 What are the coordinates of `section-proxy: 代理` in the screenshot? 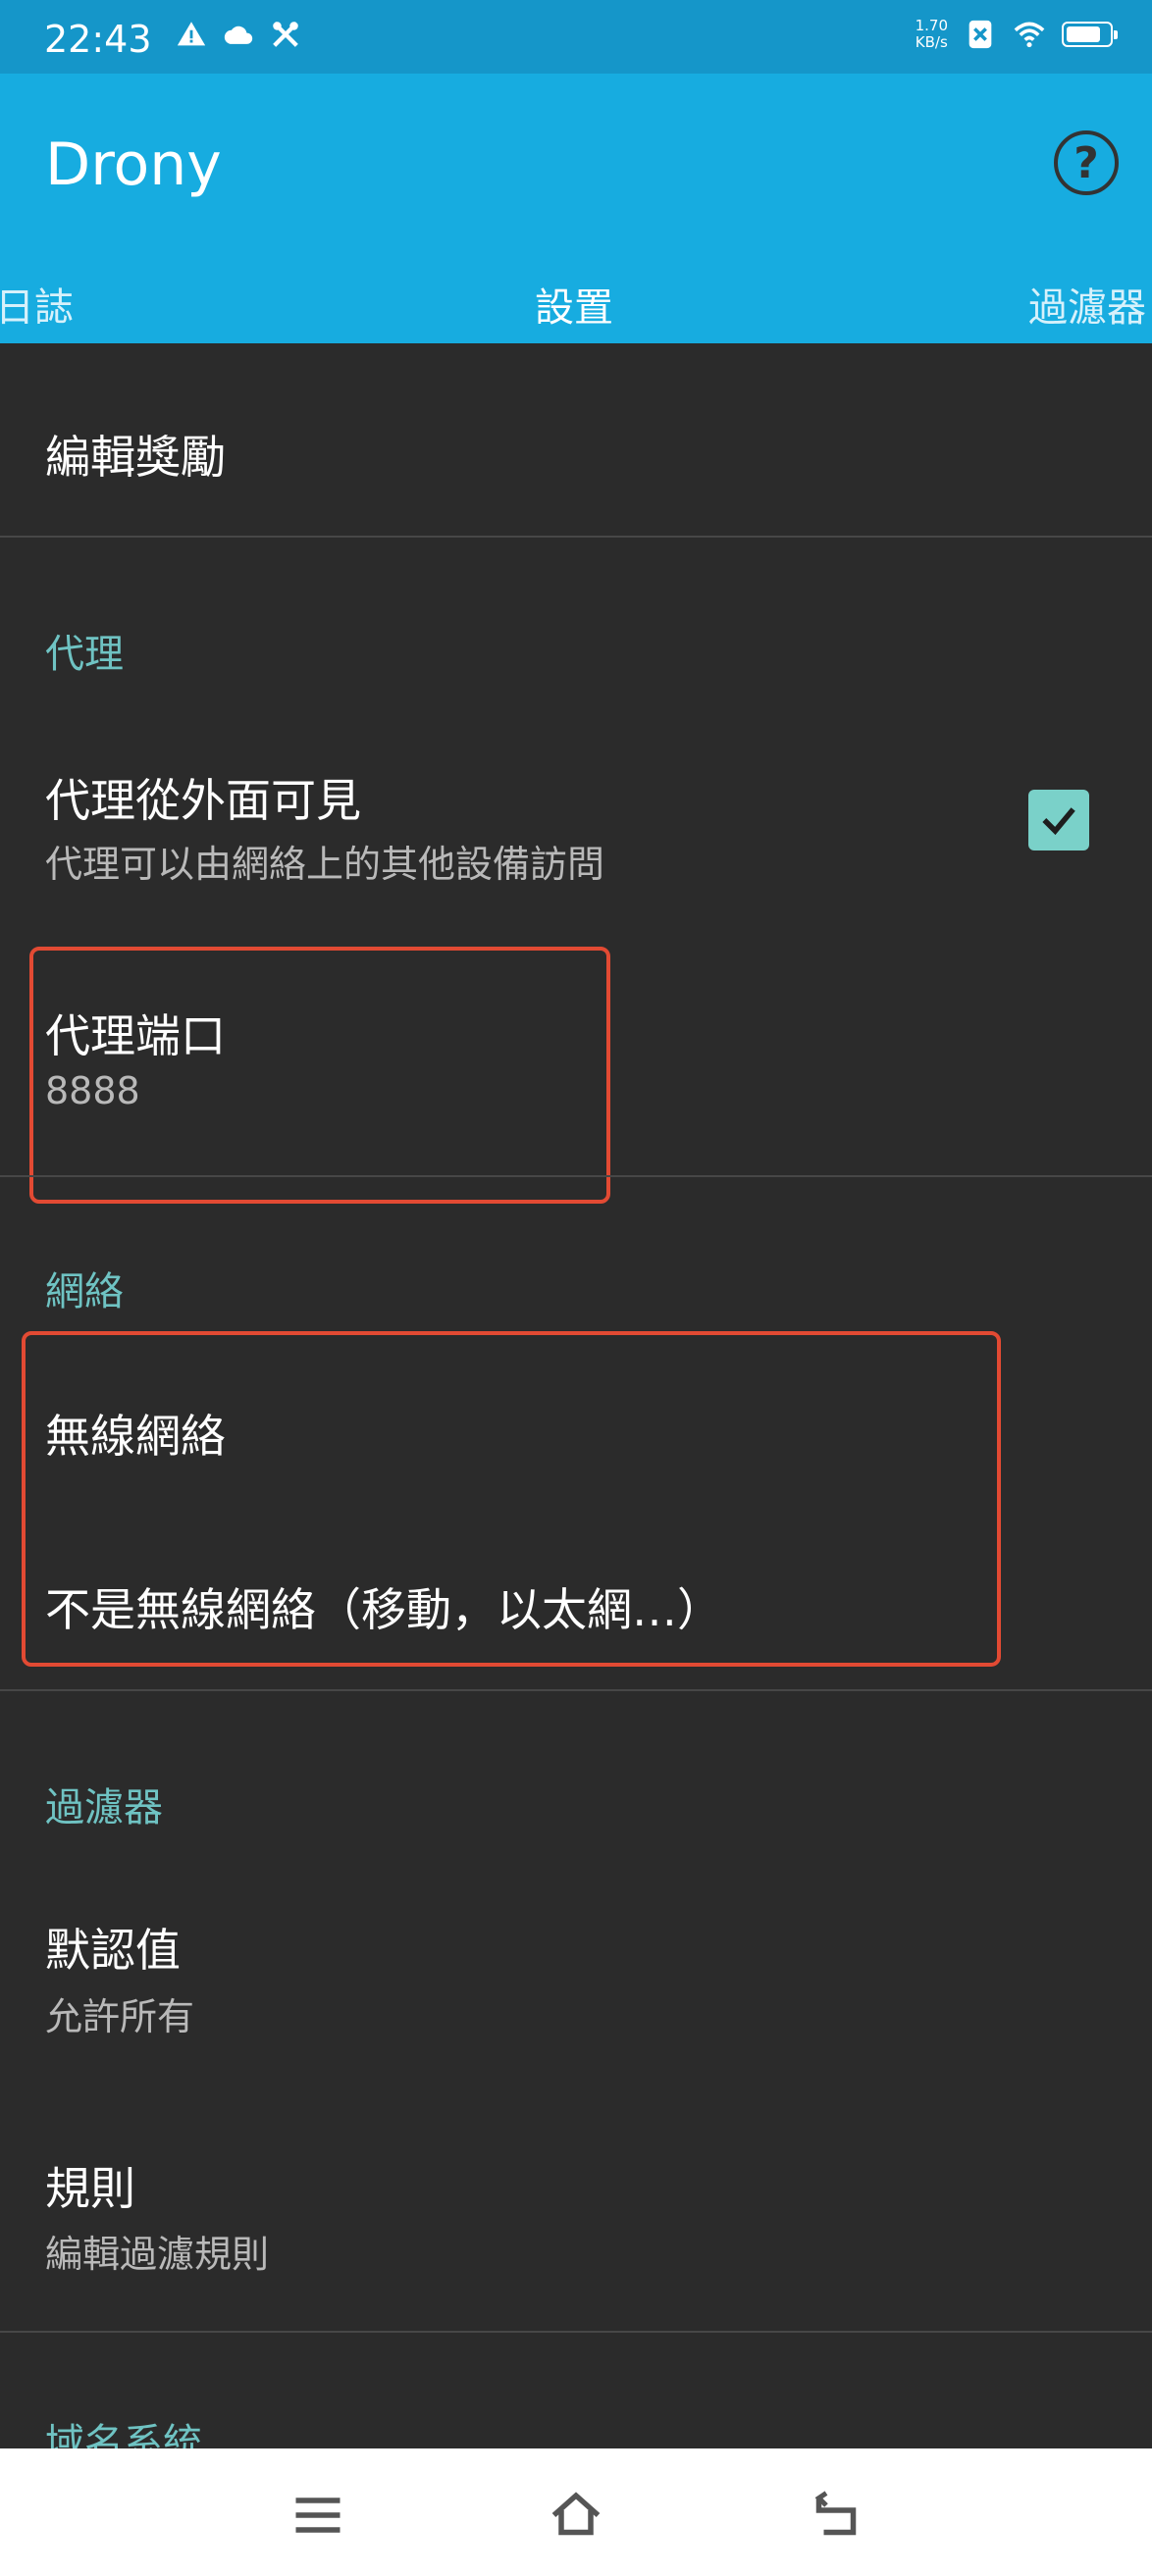 It's located at (84, 654).